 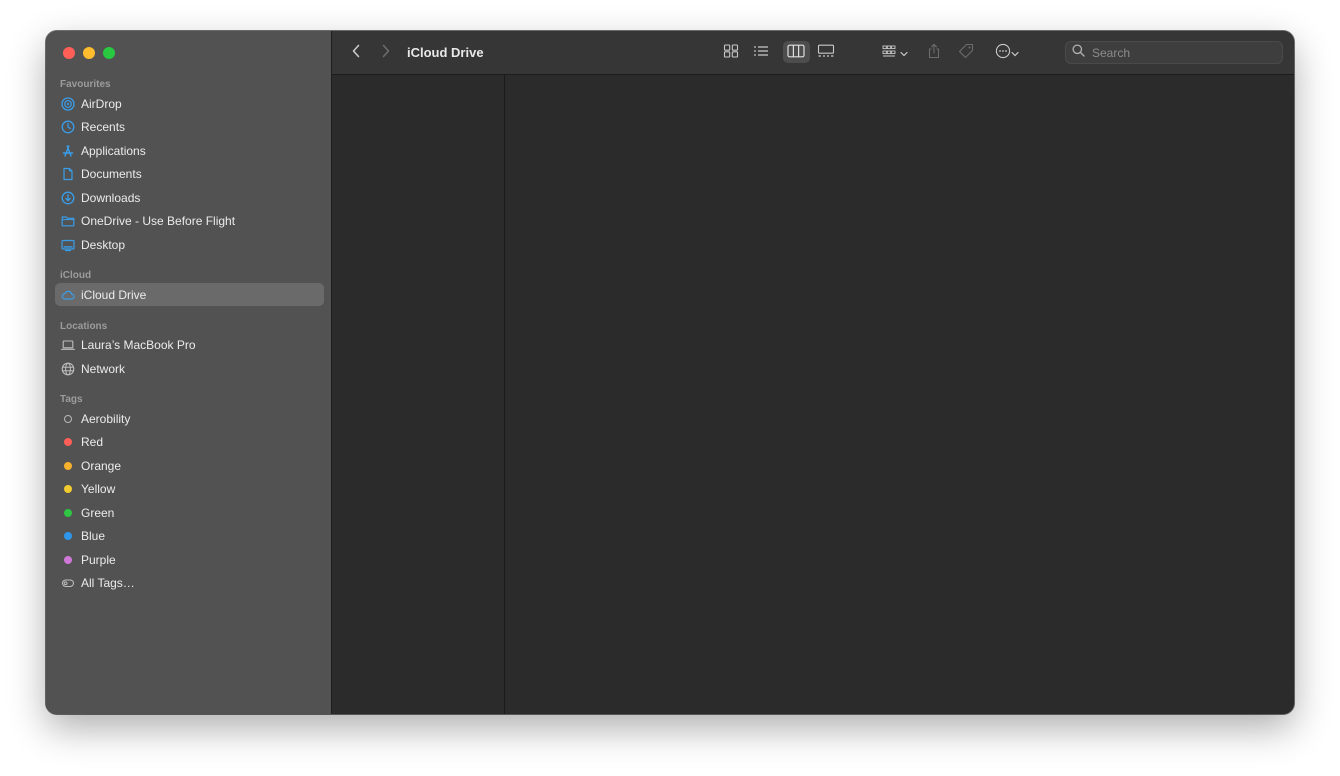 What do you see at coordinates (189, 150) in the screenshot?
I see `sidebar-item-applications: Applications` at bounding box center [189, 150].